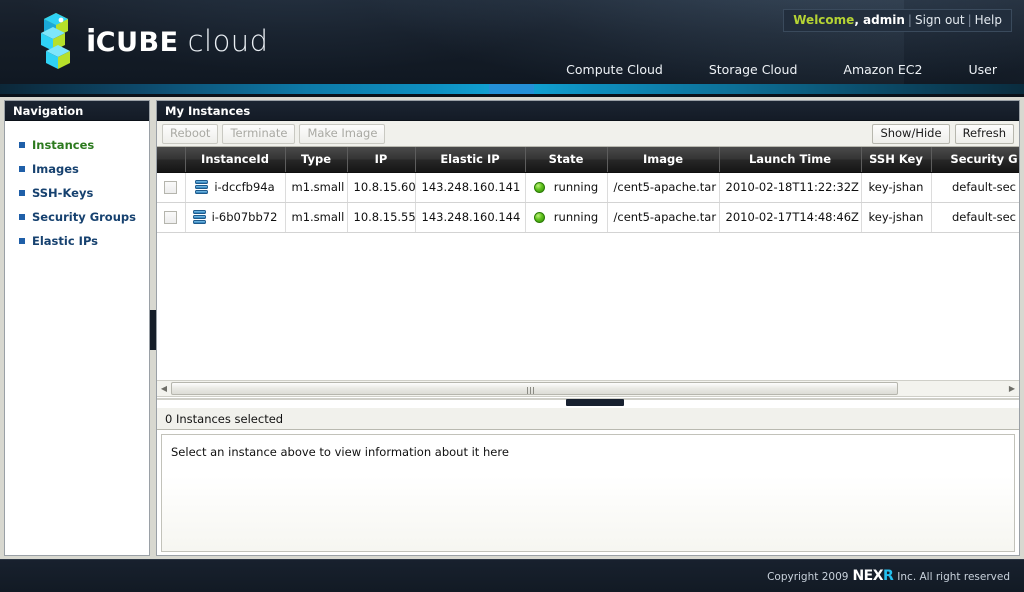 Image resolution: width=1024 pixels, height=592 pixels. Describe the element at coordinates (984, 133) in the screenshot. I see `refresh-button: Refresh` at that location.